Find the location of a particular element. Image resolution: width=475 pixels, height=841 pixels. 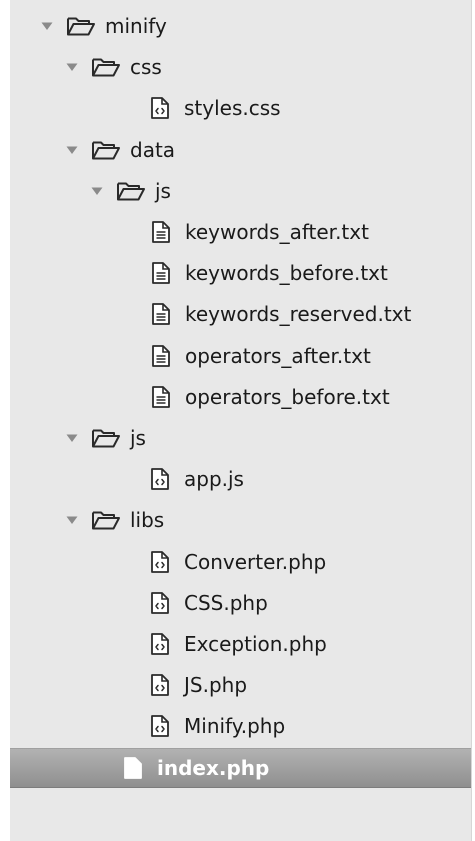

file-label: index.php is located at coordinates (213, 767).